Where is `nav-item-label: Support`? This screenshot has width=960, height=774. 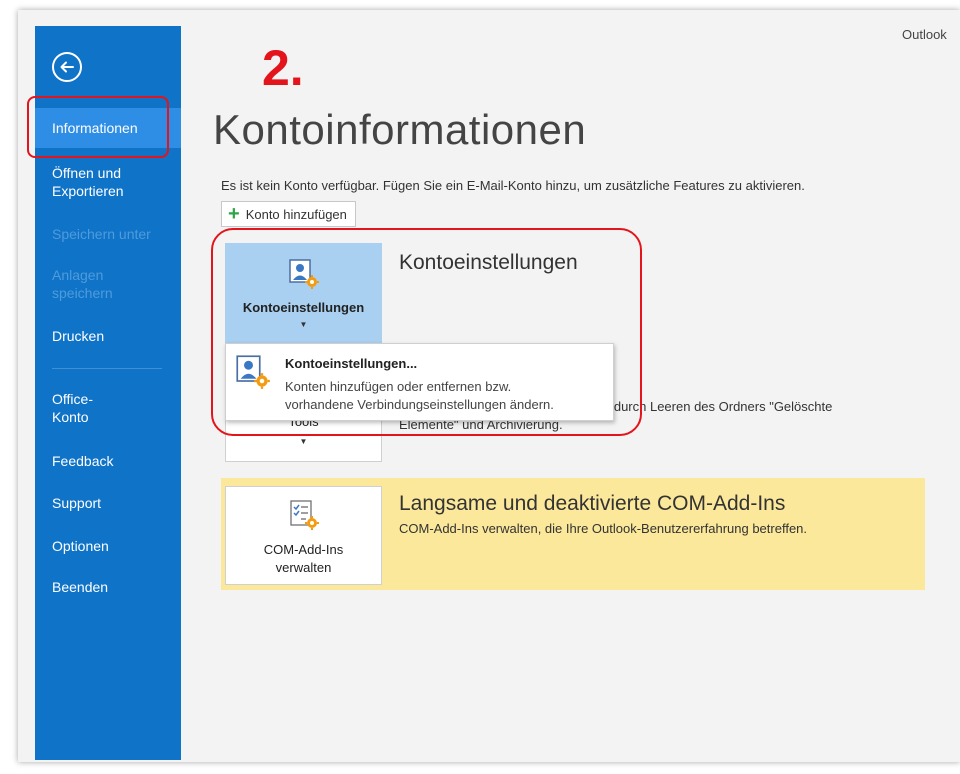 nav-item-label: Support is located at coordinates (77, 503).